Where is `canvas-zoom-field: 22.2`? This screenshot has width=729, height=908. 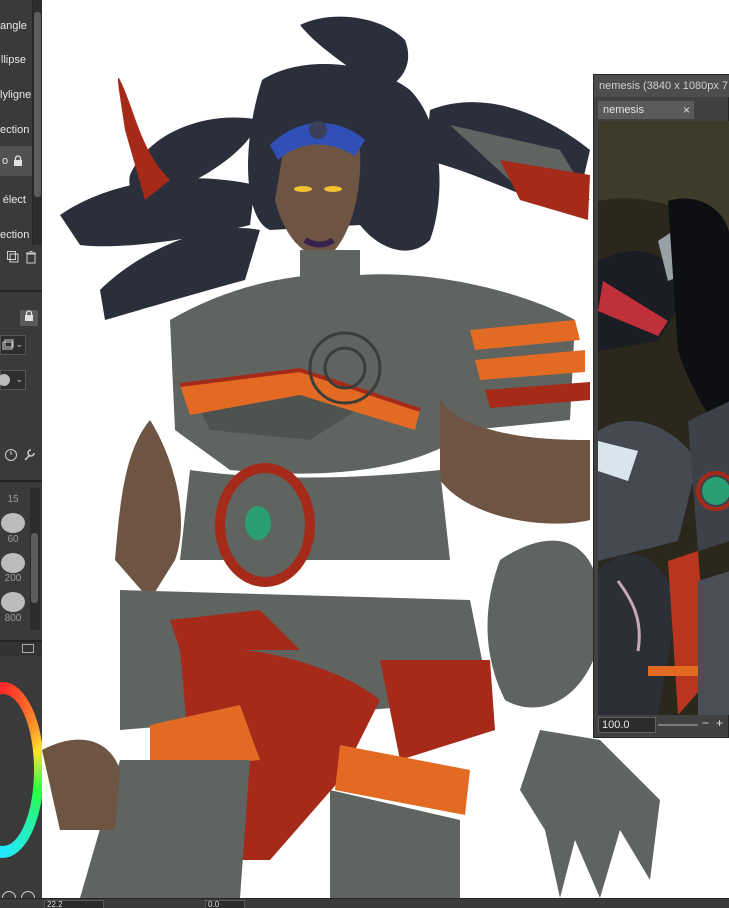
canvas-zoom-field: 22.2 is located at coordinates (74, 904).